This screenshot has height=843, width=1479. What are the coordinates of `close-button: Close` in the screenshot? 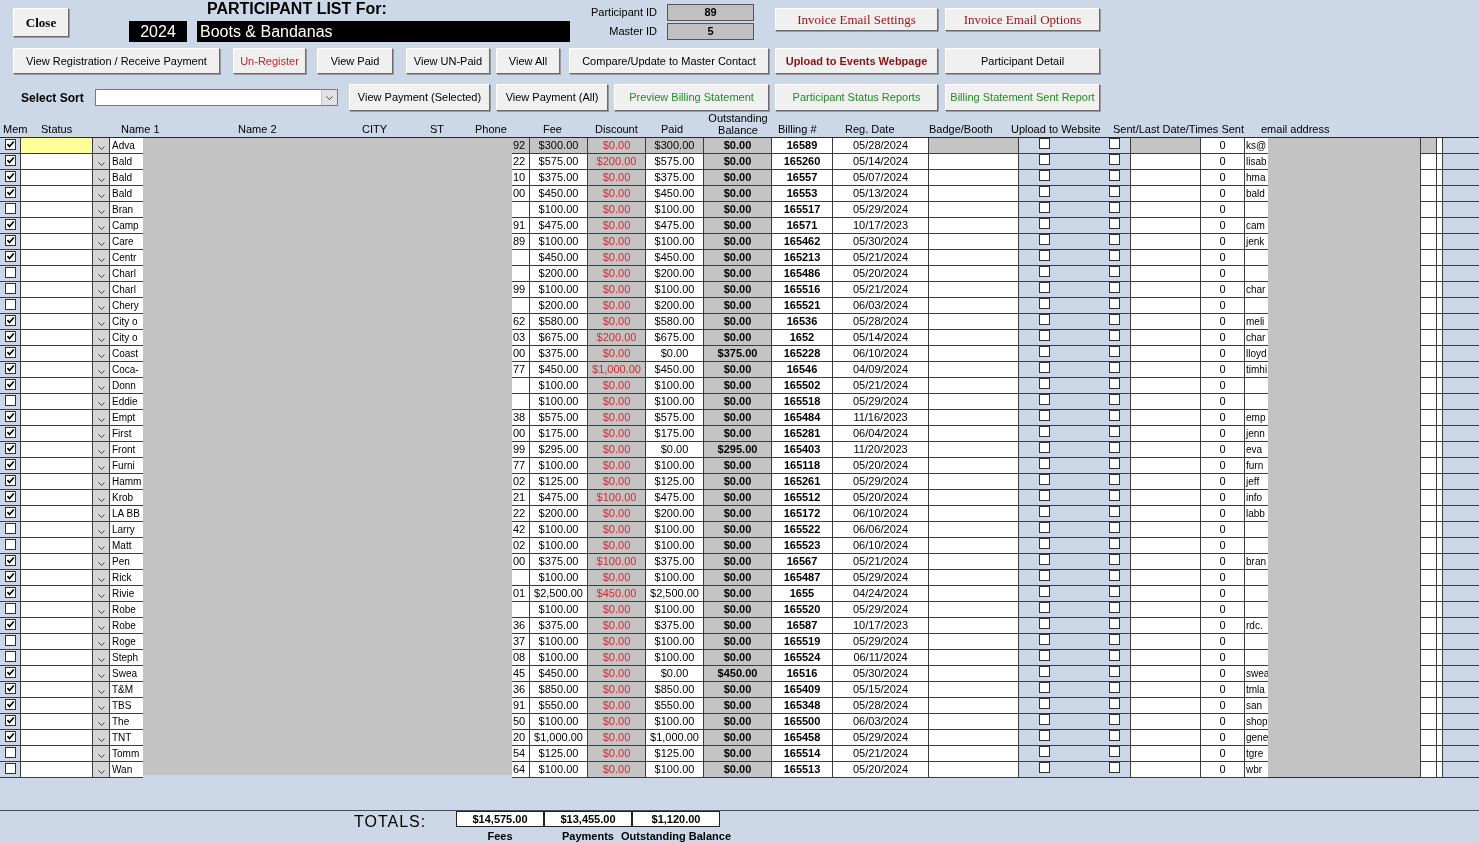 It's located at (41, 22).